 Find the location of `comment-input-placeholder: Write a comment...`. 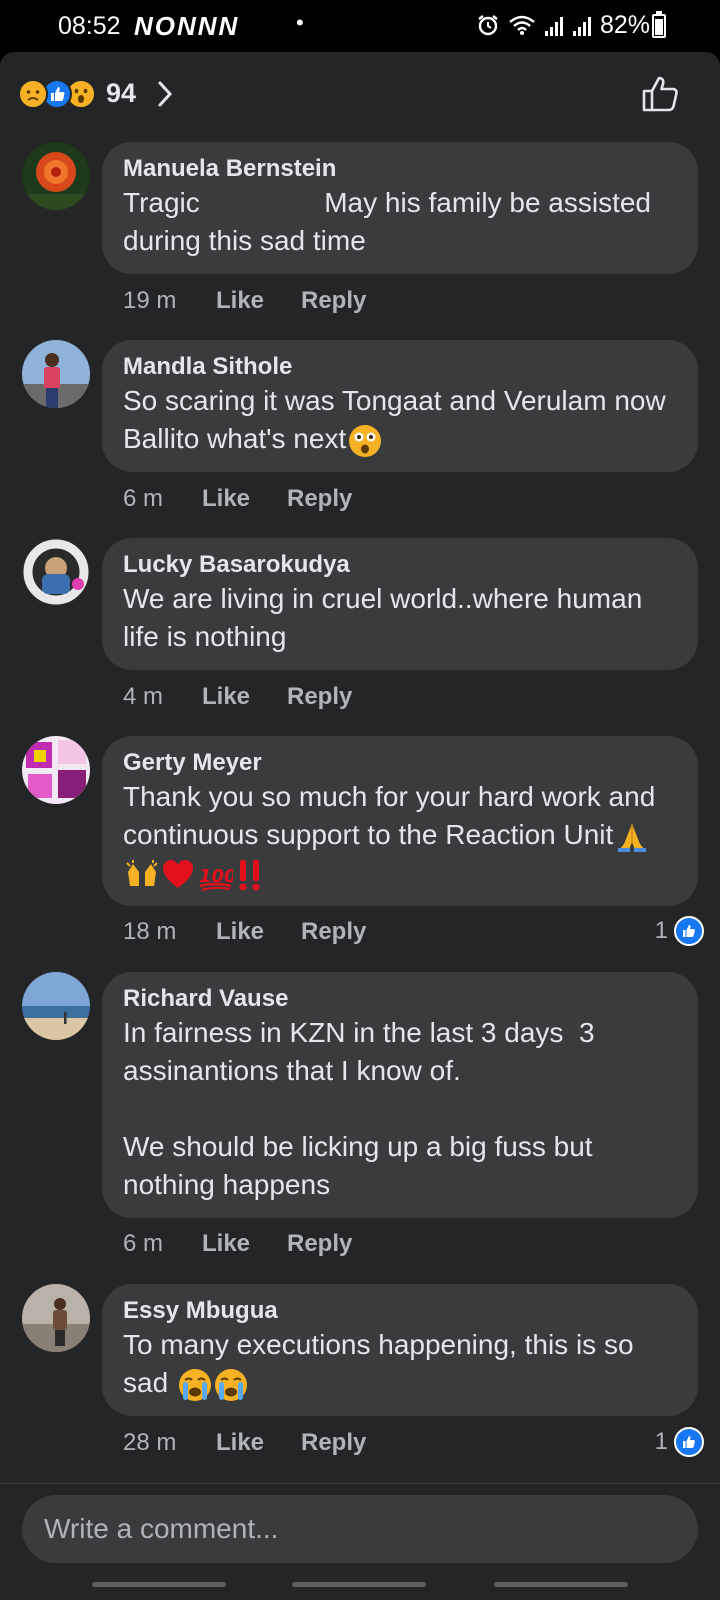

comment-input-placeholder: Write a comment... is located at coordinates (161, 1528).